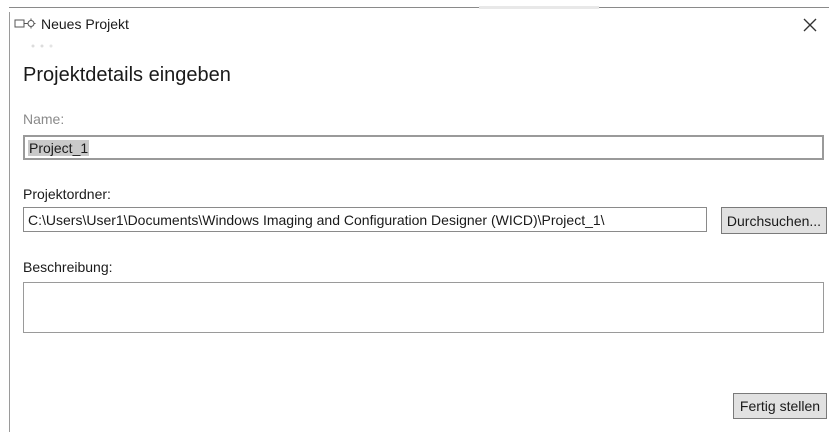  I want to click on window-title: Neues Projekt, so click(85, 24).